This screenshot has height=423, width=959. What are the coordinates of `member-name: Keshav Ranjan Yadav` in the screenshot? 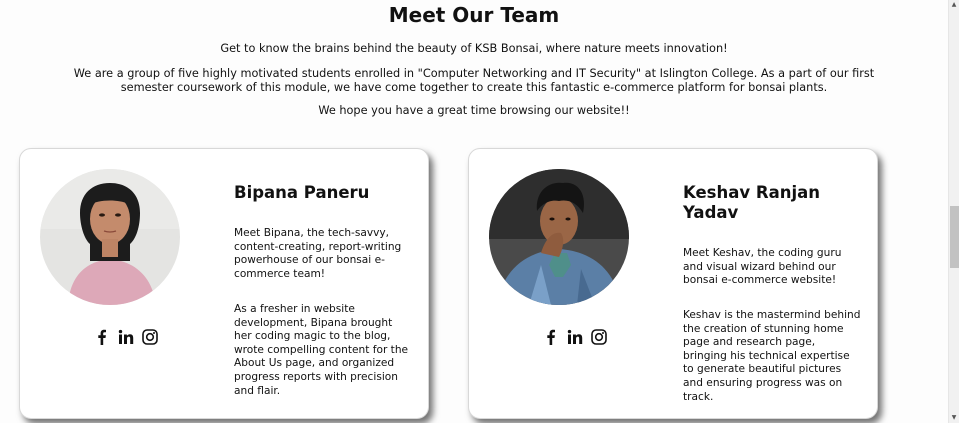 It's located at (752, 202).